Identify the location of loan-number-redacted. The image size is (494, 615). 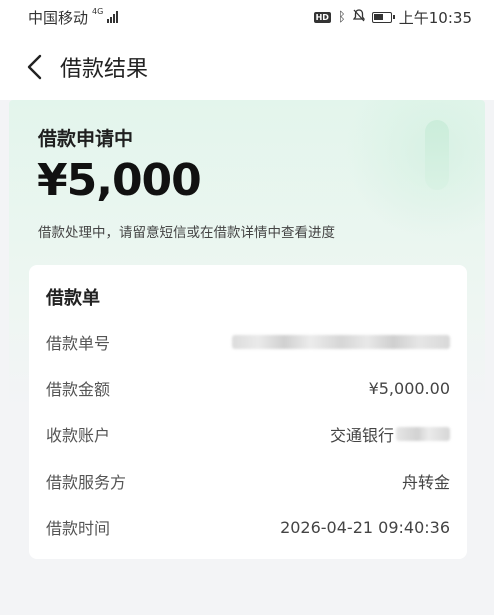
(341, 342).